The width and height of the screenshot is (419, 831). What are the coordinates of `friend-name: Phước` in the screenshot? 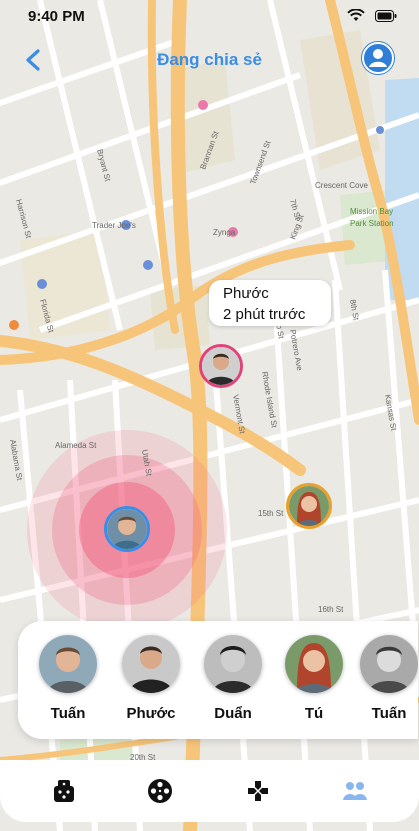 It's located at (151, 713).